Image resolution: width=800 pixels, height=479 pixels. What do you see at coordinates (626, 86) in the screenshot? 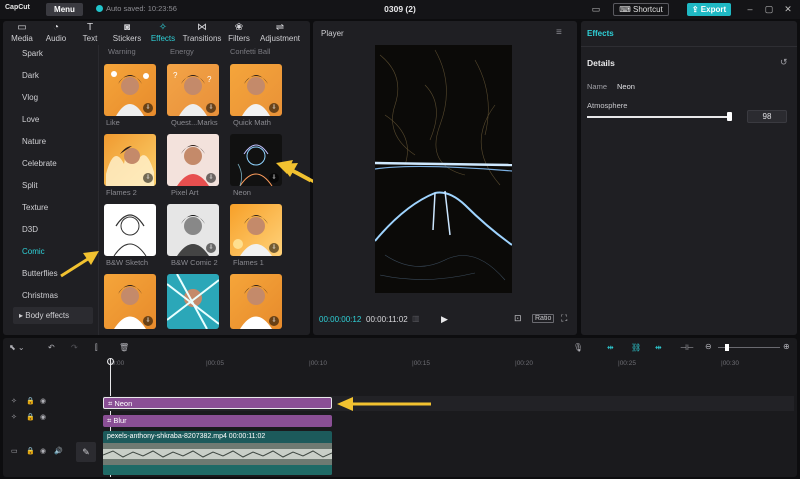
I see `name-value: Neon` at bounding box center [626, 86].